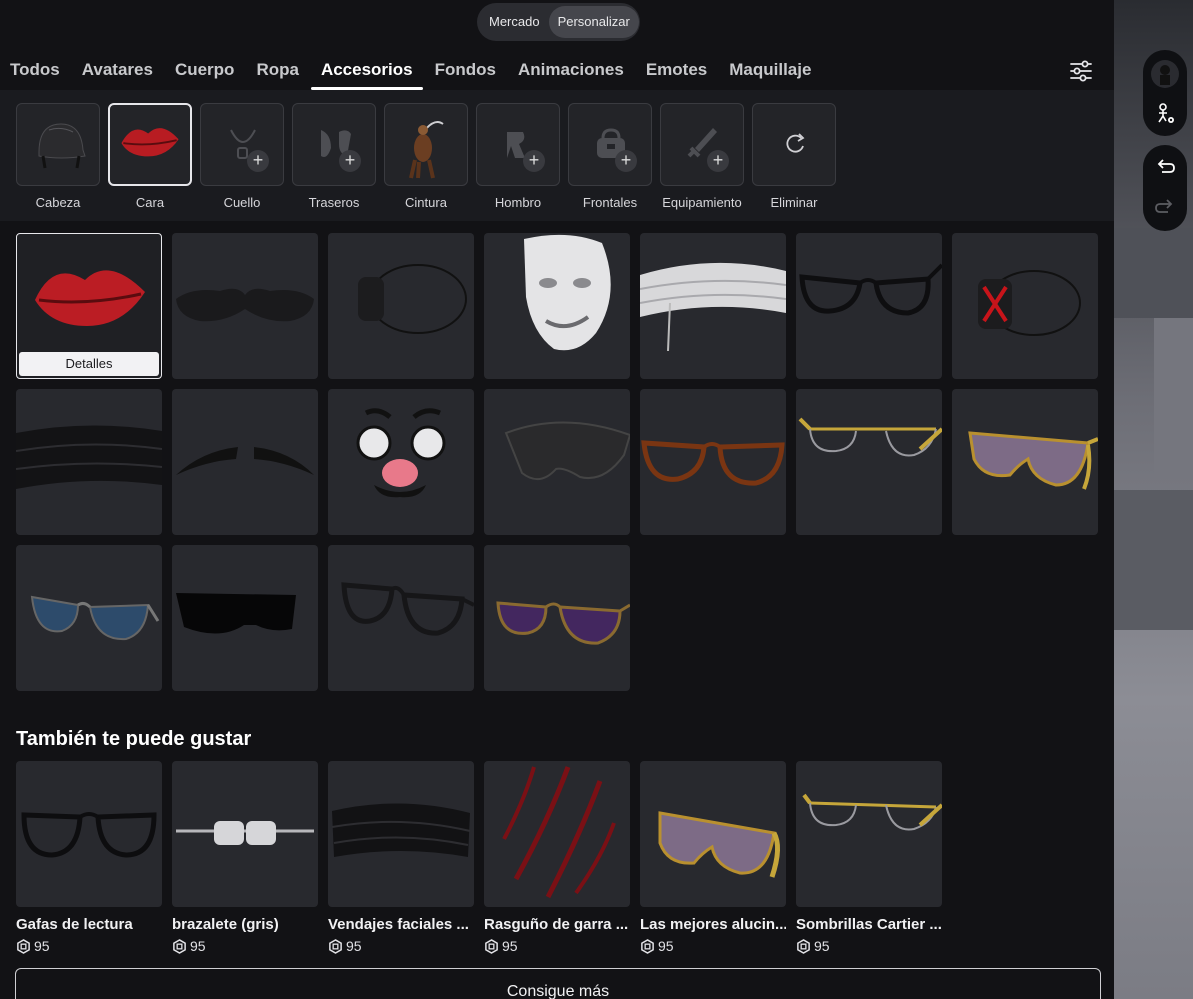 This screenshot has height=999, width=1193. Describe the element at coordinates (770, 70) in the screenshot. I see `tab-maquillaje: Maquillaje` at that location.